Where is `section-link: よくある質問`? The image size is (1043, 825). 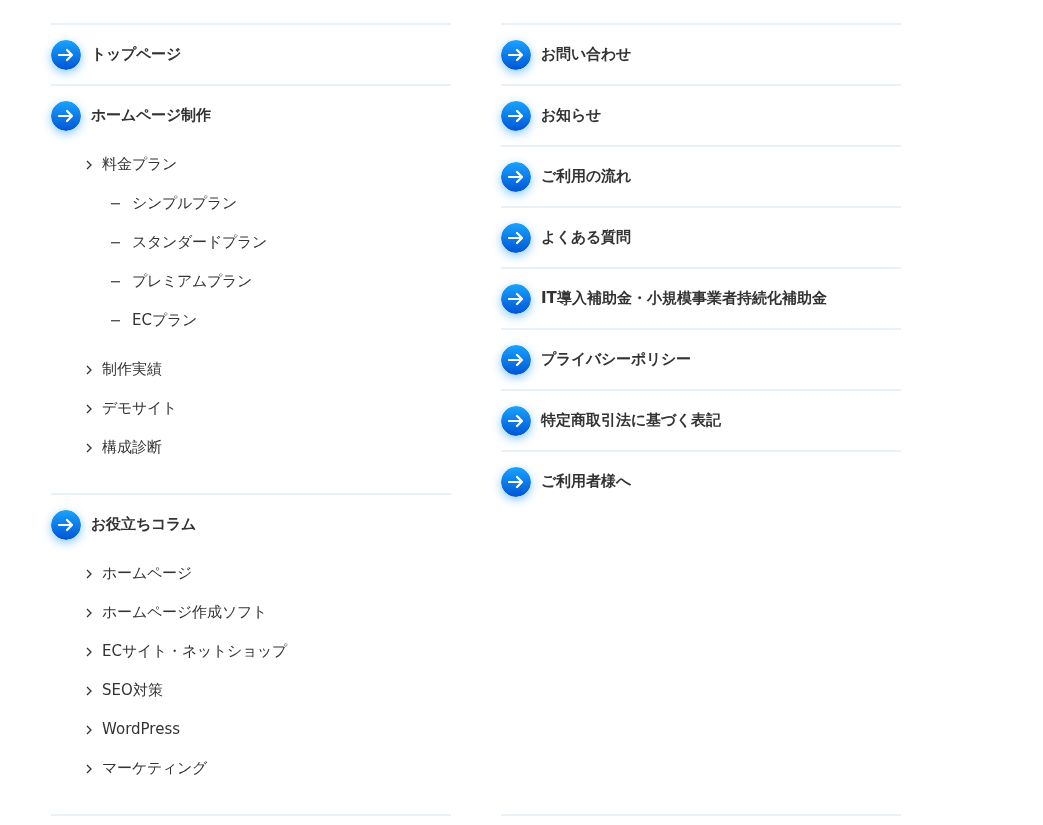 section-link: よくある質問 is located at coordinates (586, 237).